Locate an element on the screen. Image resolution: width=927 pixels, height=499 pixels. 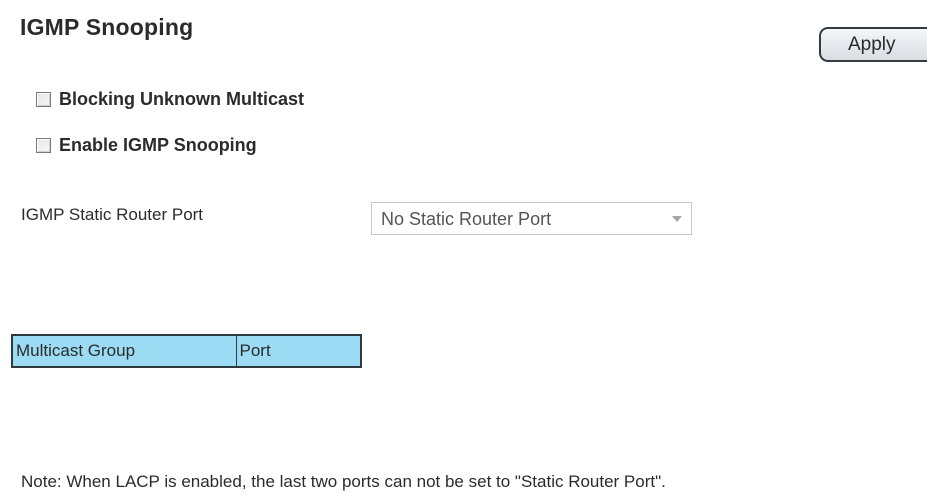
chevron-down-icon is located at coordinates (677, 219).